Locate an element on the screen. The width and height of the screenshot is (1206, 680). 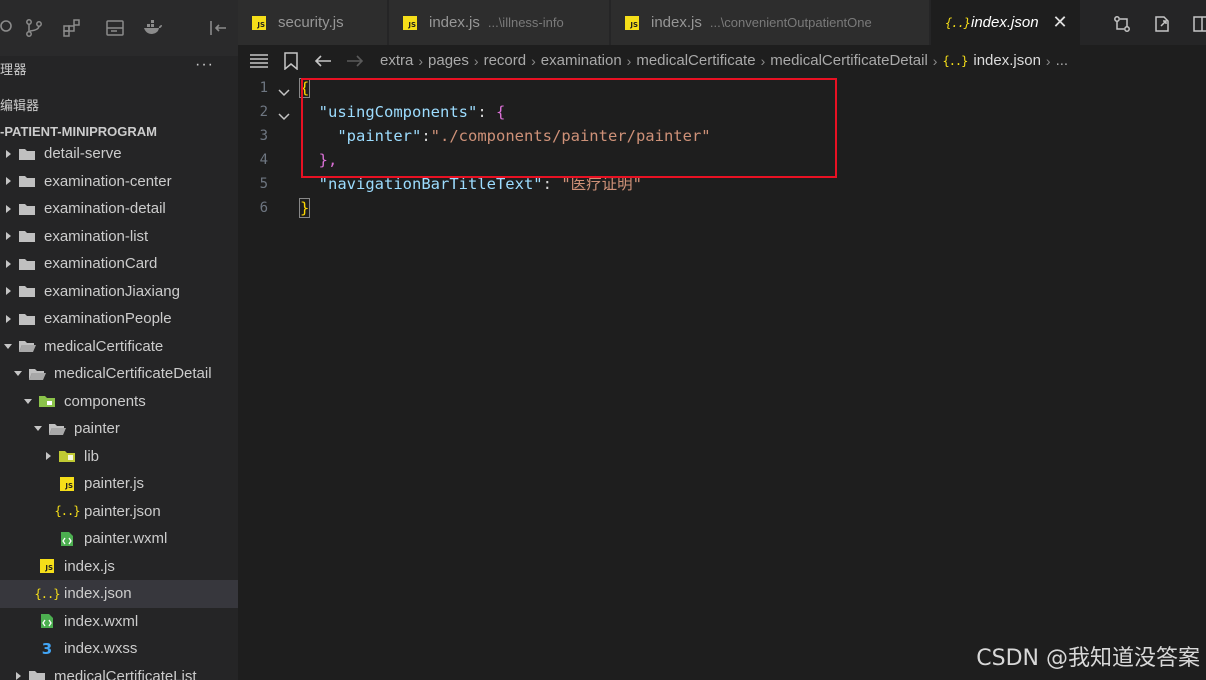
tree-item: medicalCertificateDetail is located at coordinates (119, 374).